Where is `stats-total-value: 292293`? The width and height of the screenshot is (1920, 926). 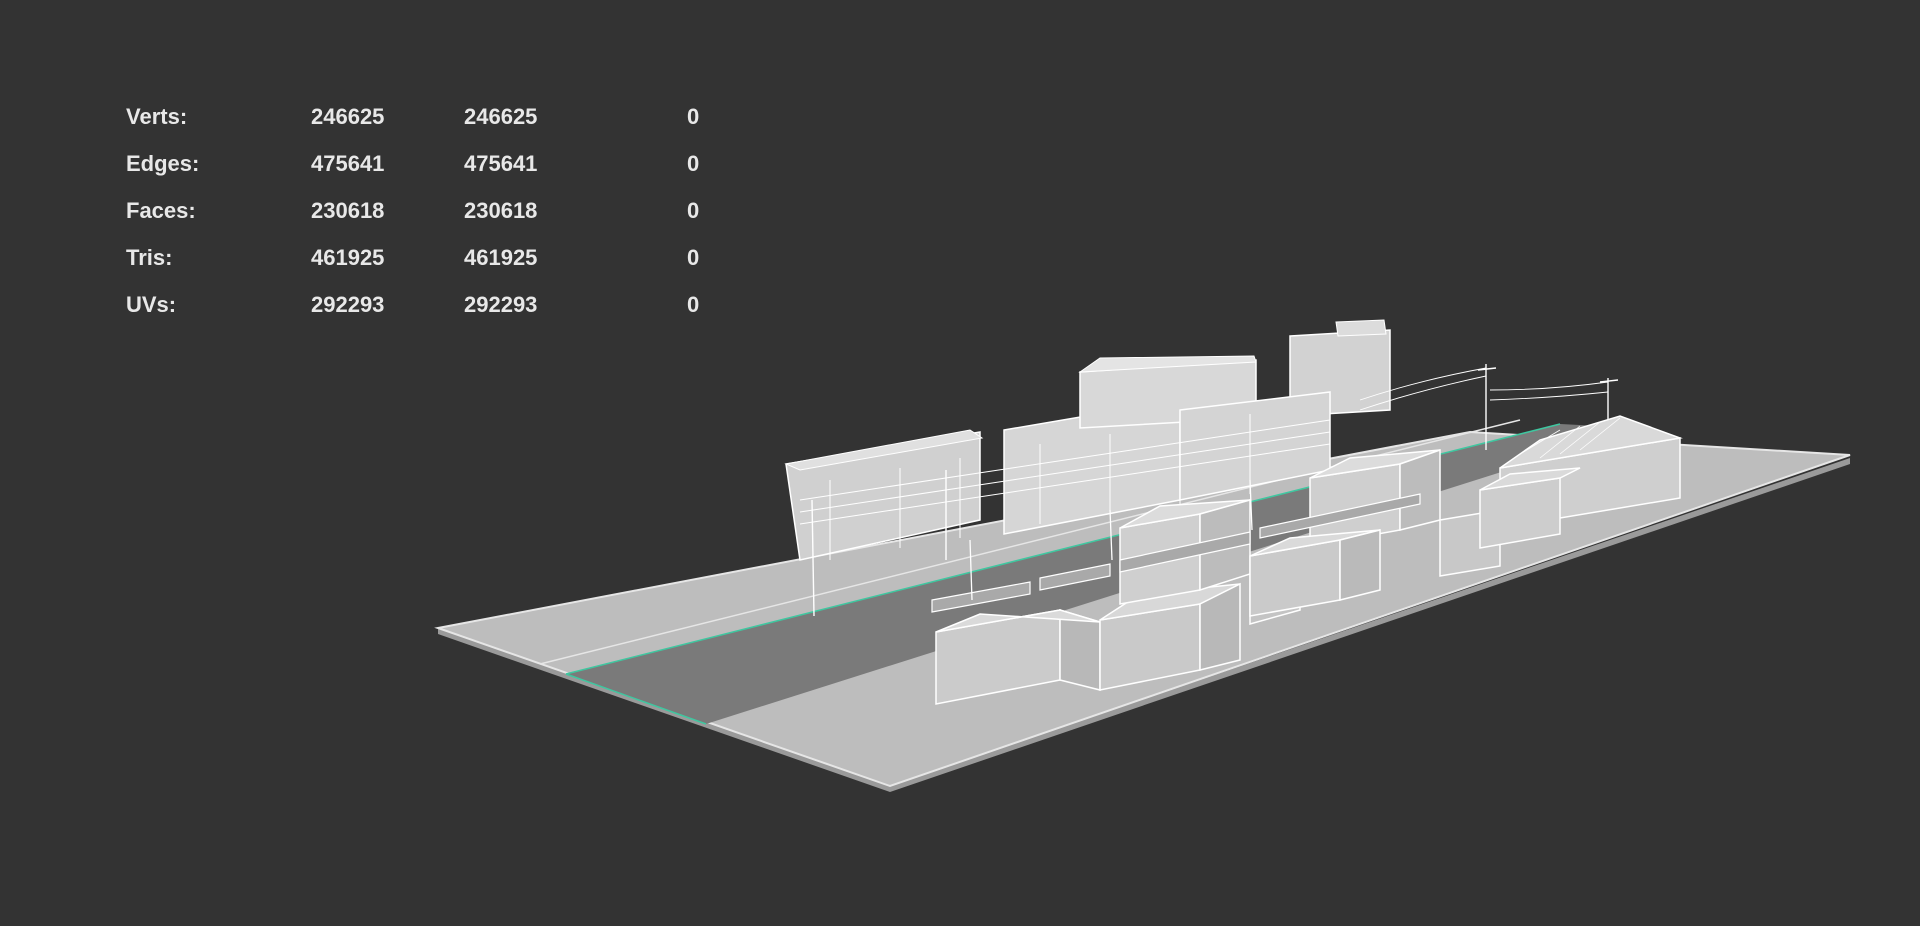 stats-total-value: 292293 is located at coordinates (348, 304).